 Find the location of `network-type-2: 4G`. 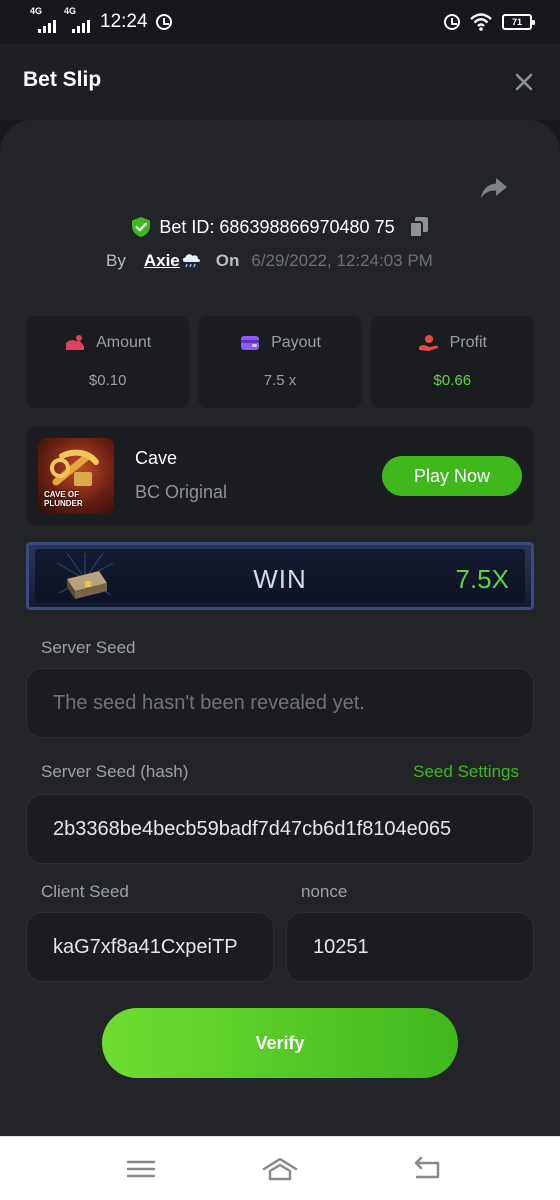

network-type-2: 4G is located at coordinates (70, 10).